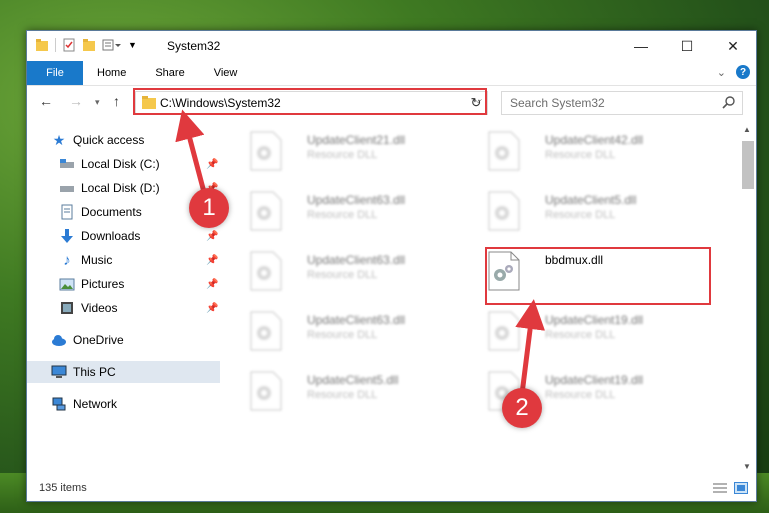 This screenshot has width=769, height=513. I want to click on quick-access-toolbar: ▼, so click(86, 45).